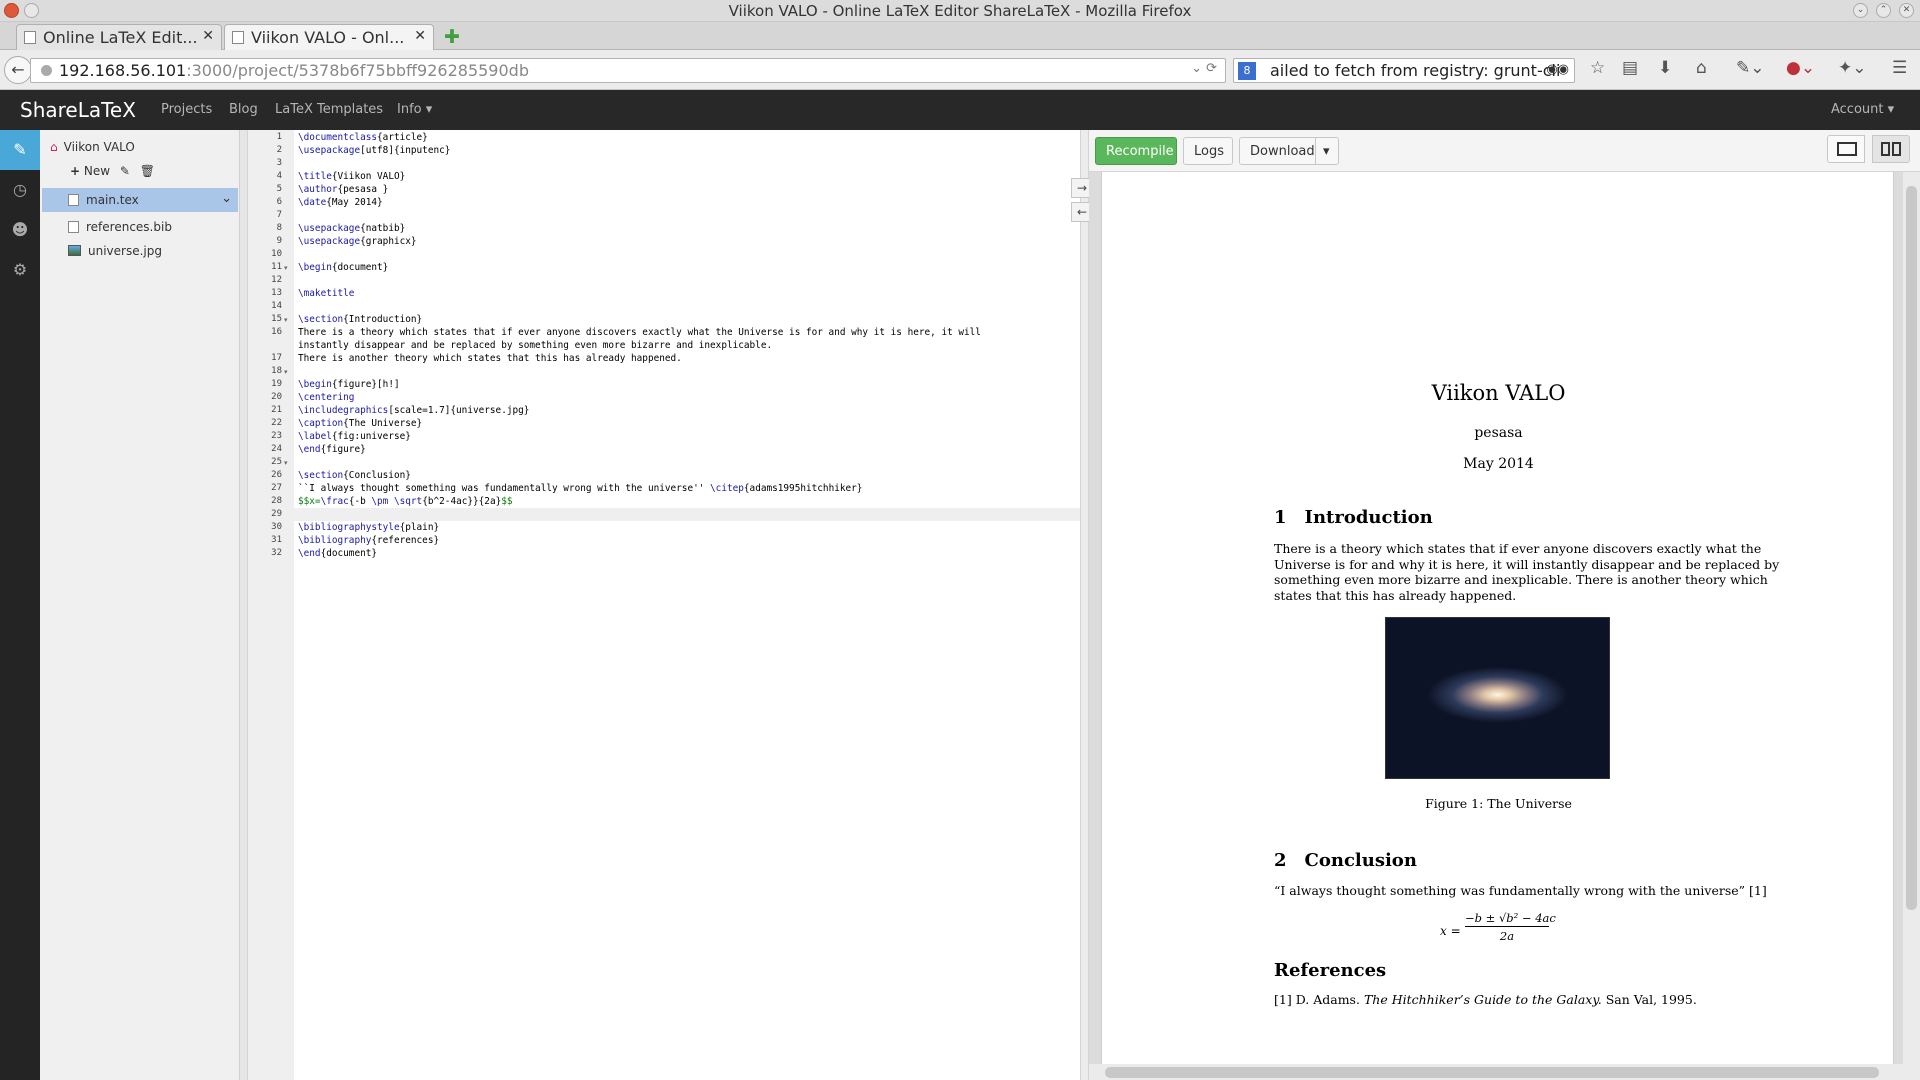 The height and width of the screenshot is (1080, 1920). Describe the element at coordinates (46, 70) in the screenshot. I see `site-identity-icon` at that location.